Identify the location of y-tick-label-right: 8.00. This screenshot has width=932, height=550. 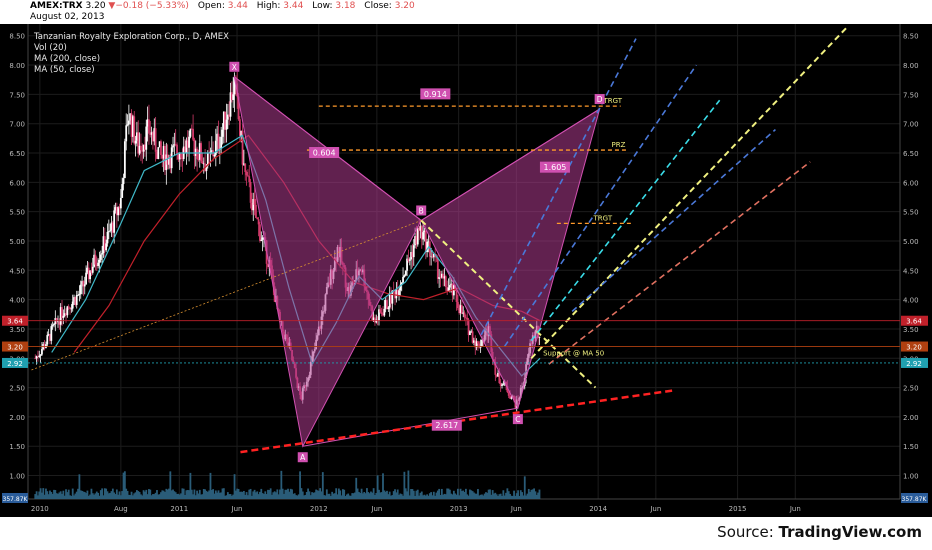
(911, 66).